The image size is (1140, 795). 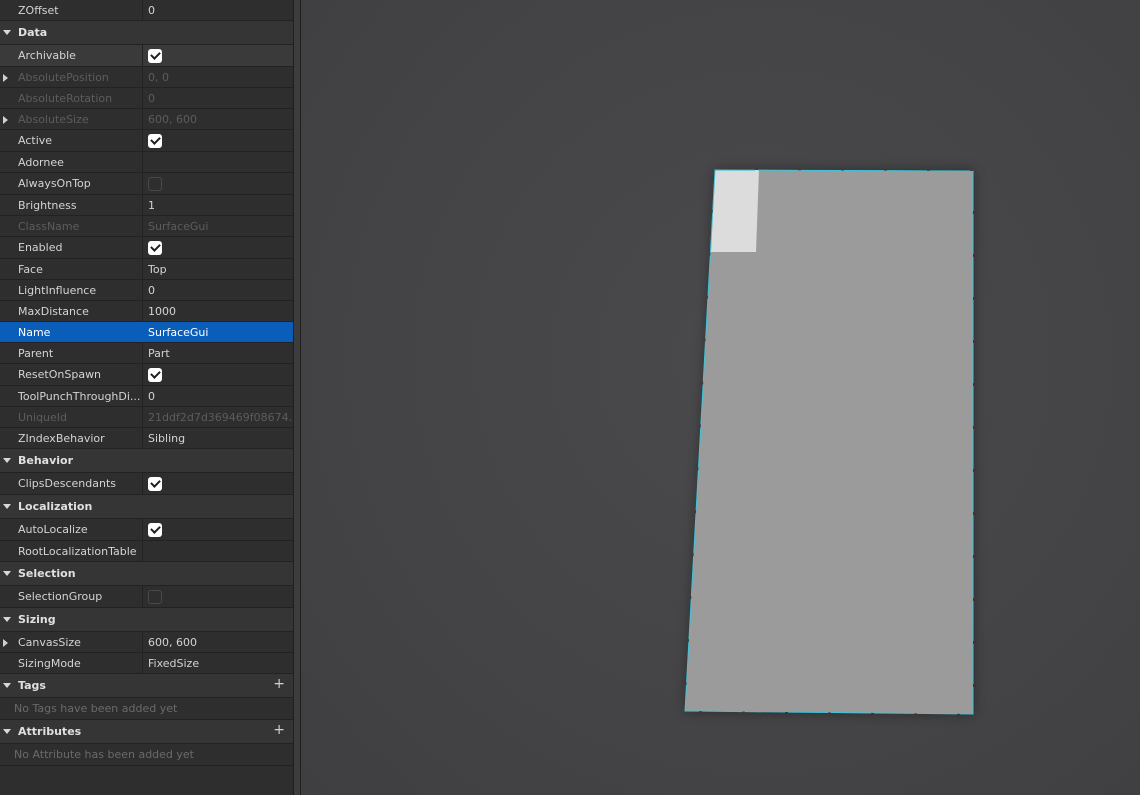 I want to click on property-name: SelectionGroup, so click(x=60, y=596).